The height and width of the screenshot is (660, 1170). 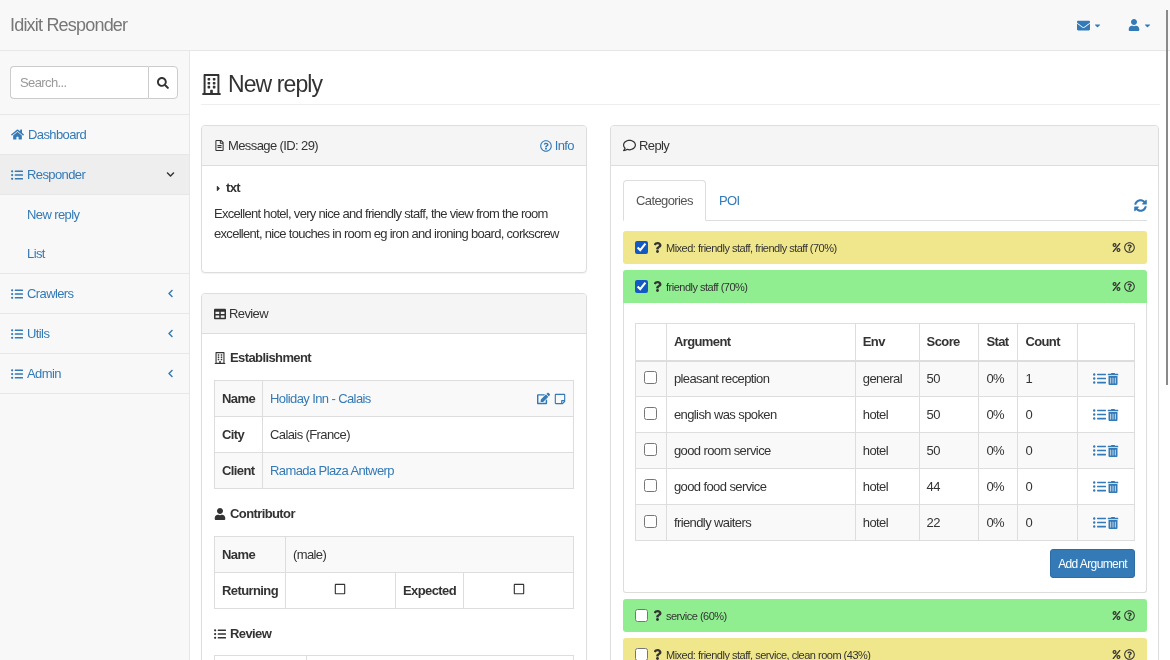 What do you see at coordinates (761, 522) in the screenshot?
I see `table-cell: friendly waiters` at bounding box center [761, 522].